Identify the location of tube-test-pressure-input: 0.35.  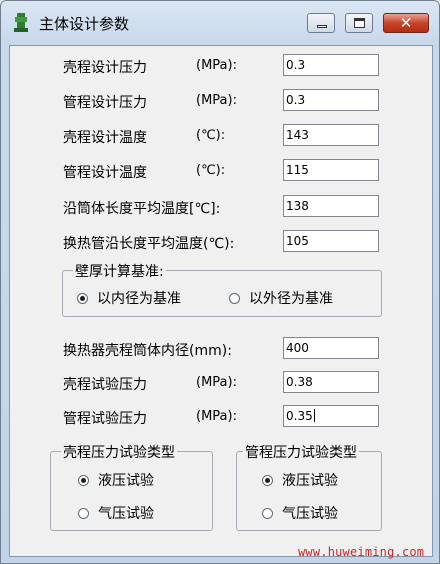
(331, 416).